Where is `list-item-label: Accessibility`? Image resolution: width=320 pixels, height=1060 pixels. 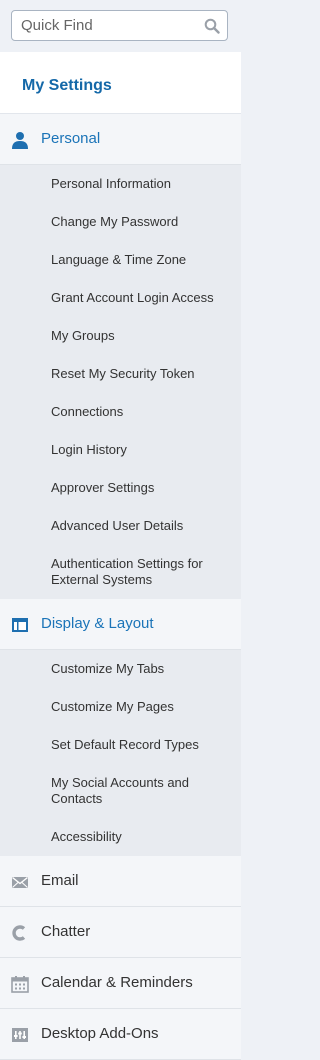
list-item-label: Accessibility is located at coordinates (86, 836).